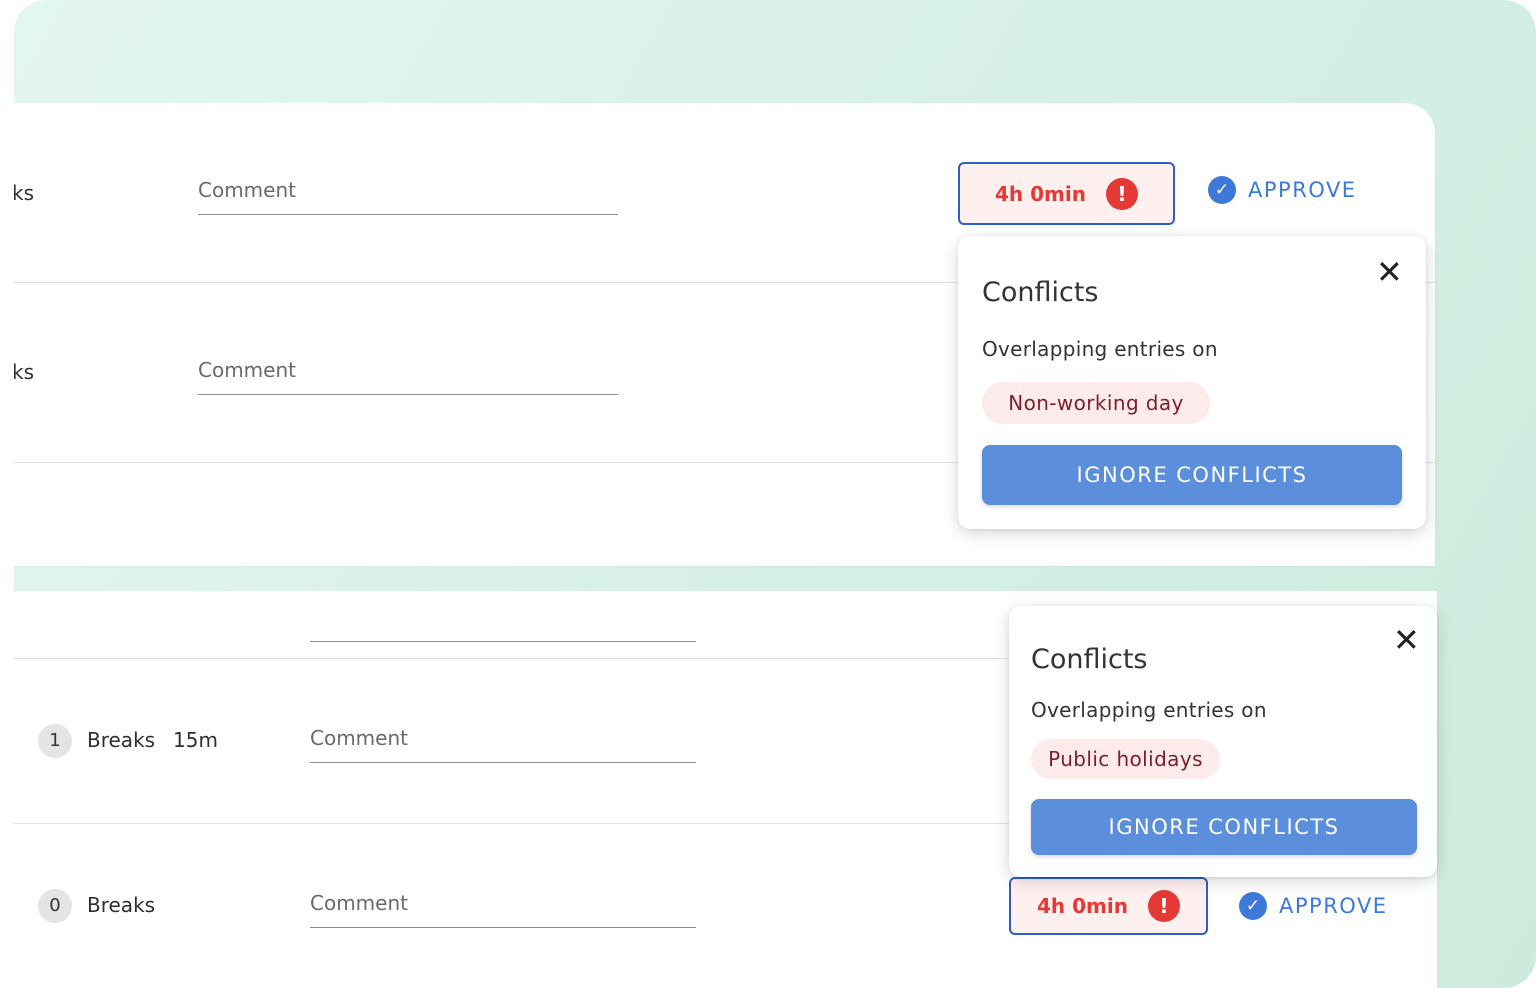  Describe the element at coordinates (195, 740) in the screenshot. I see `breaks-duration: 15m` at that location.